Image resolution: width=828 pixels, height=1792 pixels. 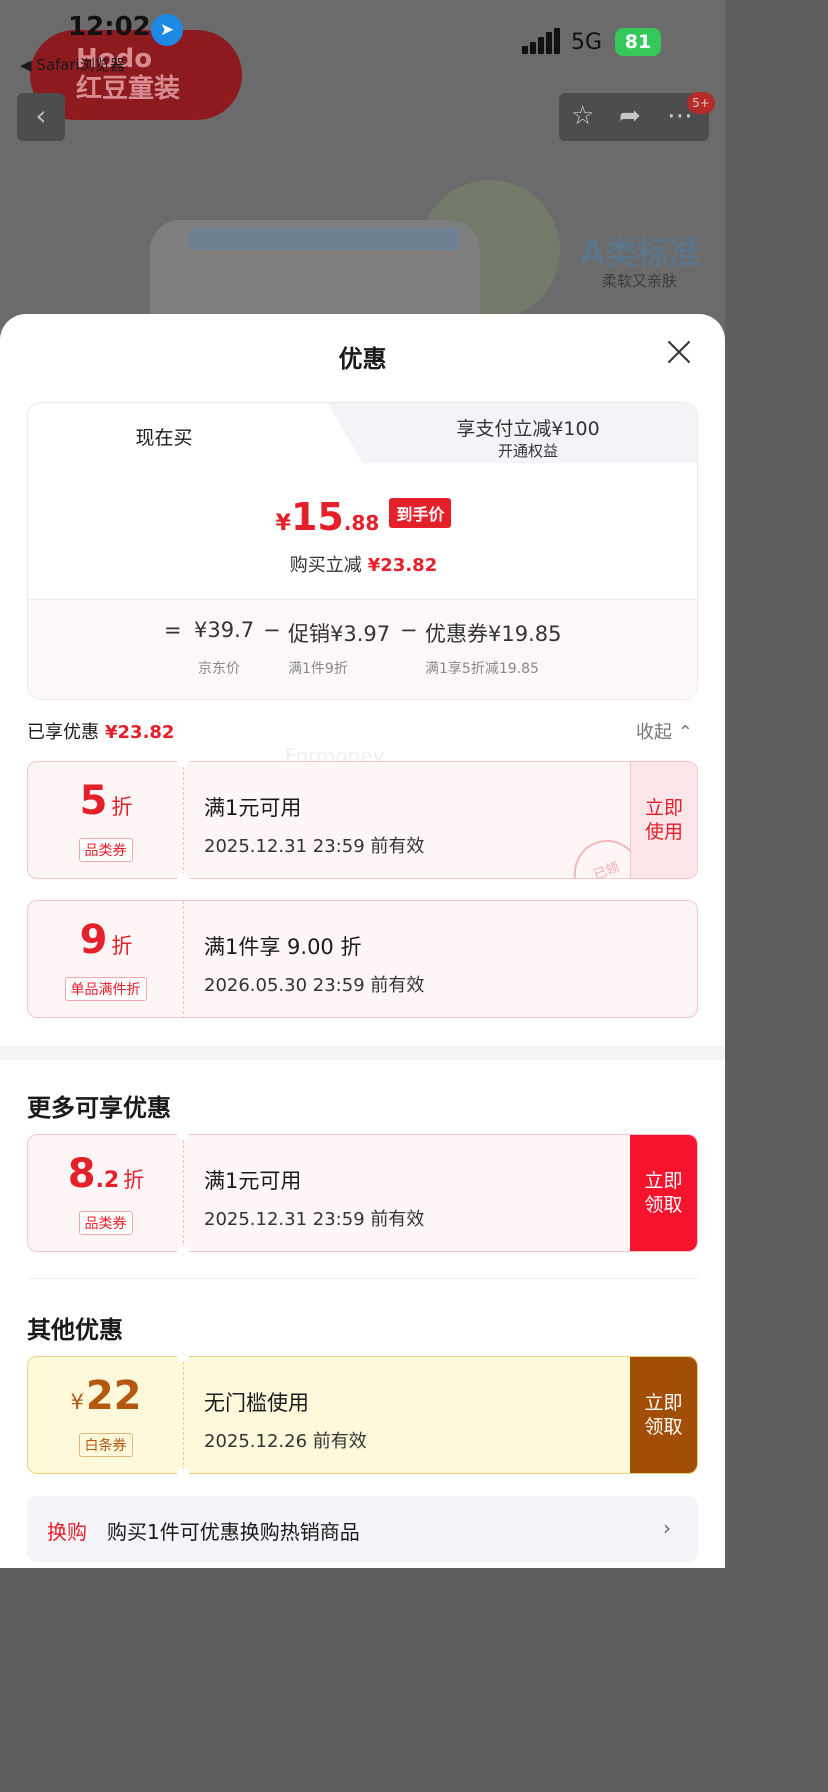 I want to click on coupon-discount: ¥22, so click(x=106, y=1396).